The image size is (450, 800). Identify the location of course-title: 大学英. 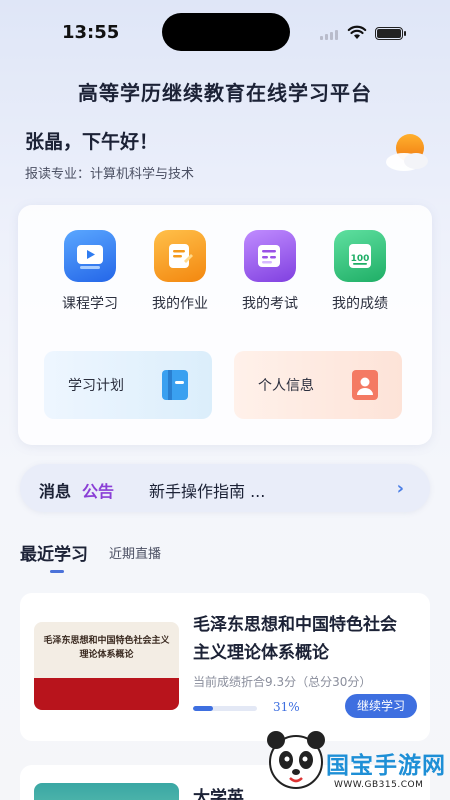
(218, 794).